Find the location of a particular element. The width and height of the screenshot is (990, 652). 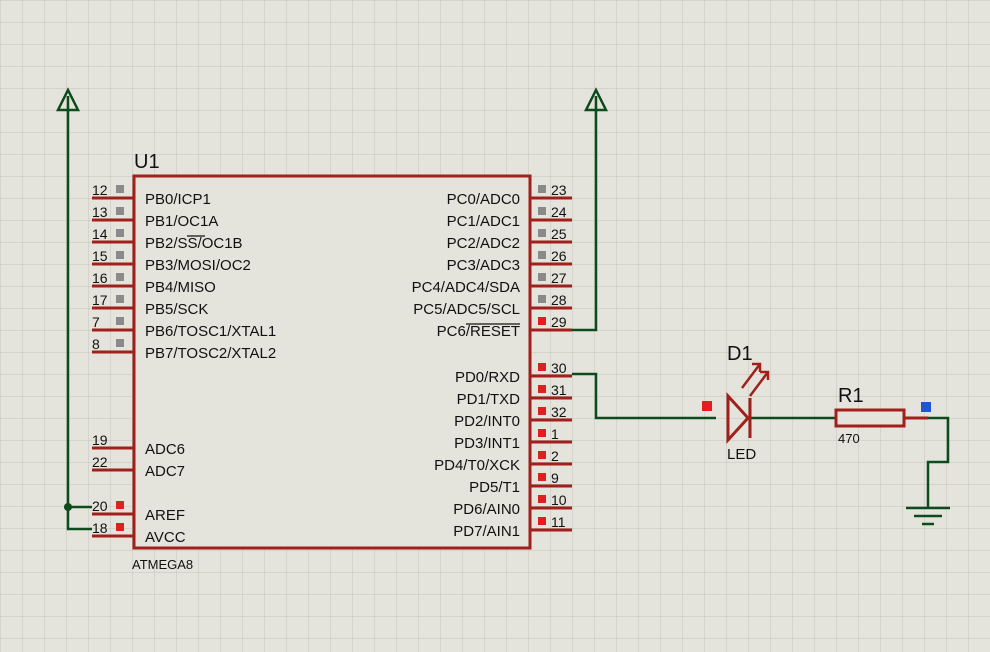

pin-number: 27 is located at coordinates (559, 278).